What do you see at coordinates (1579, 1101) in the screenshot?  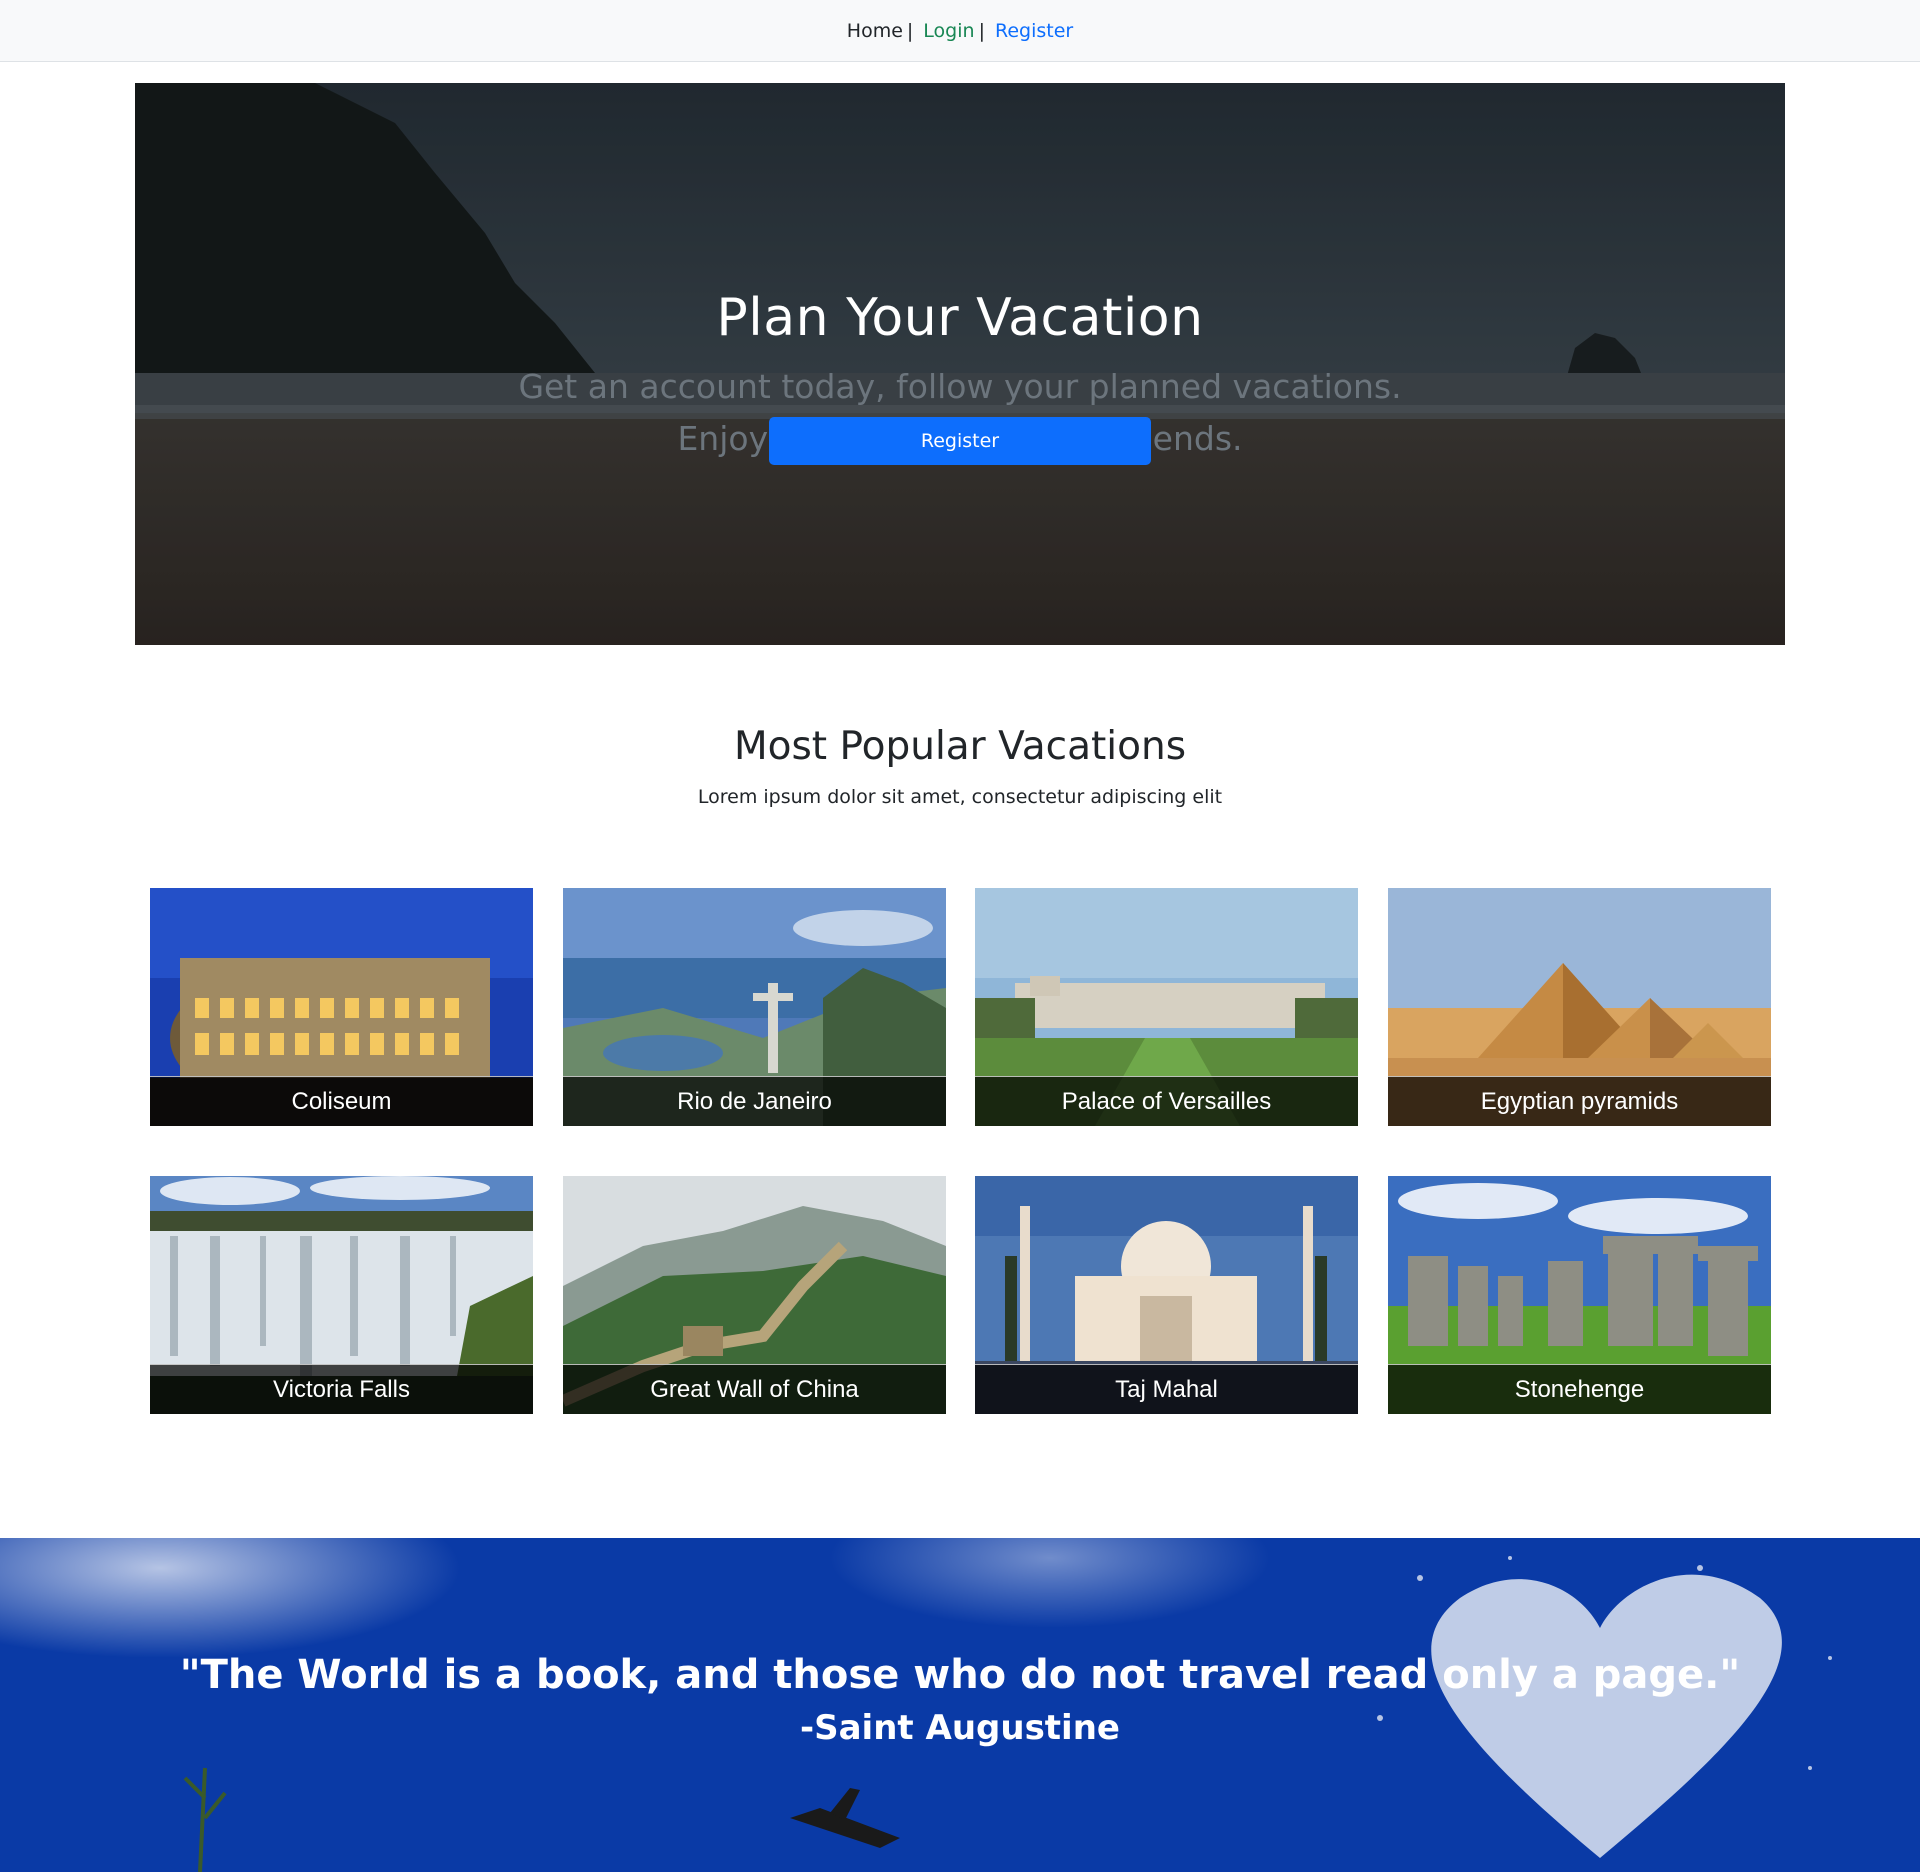 I see `card-caption: Egyptian pyramids` at bounding box center [1579, 1101].